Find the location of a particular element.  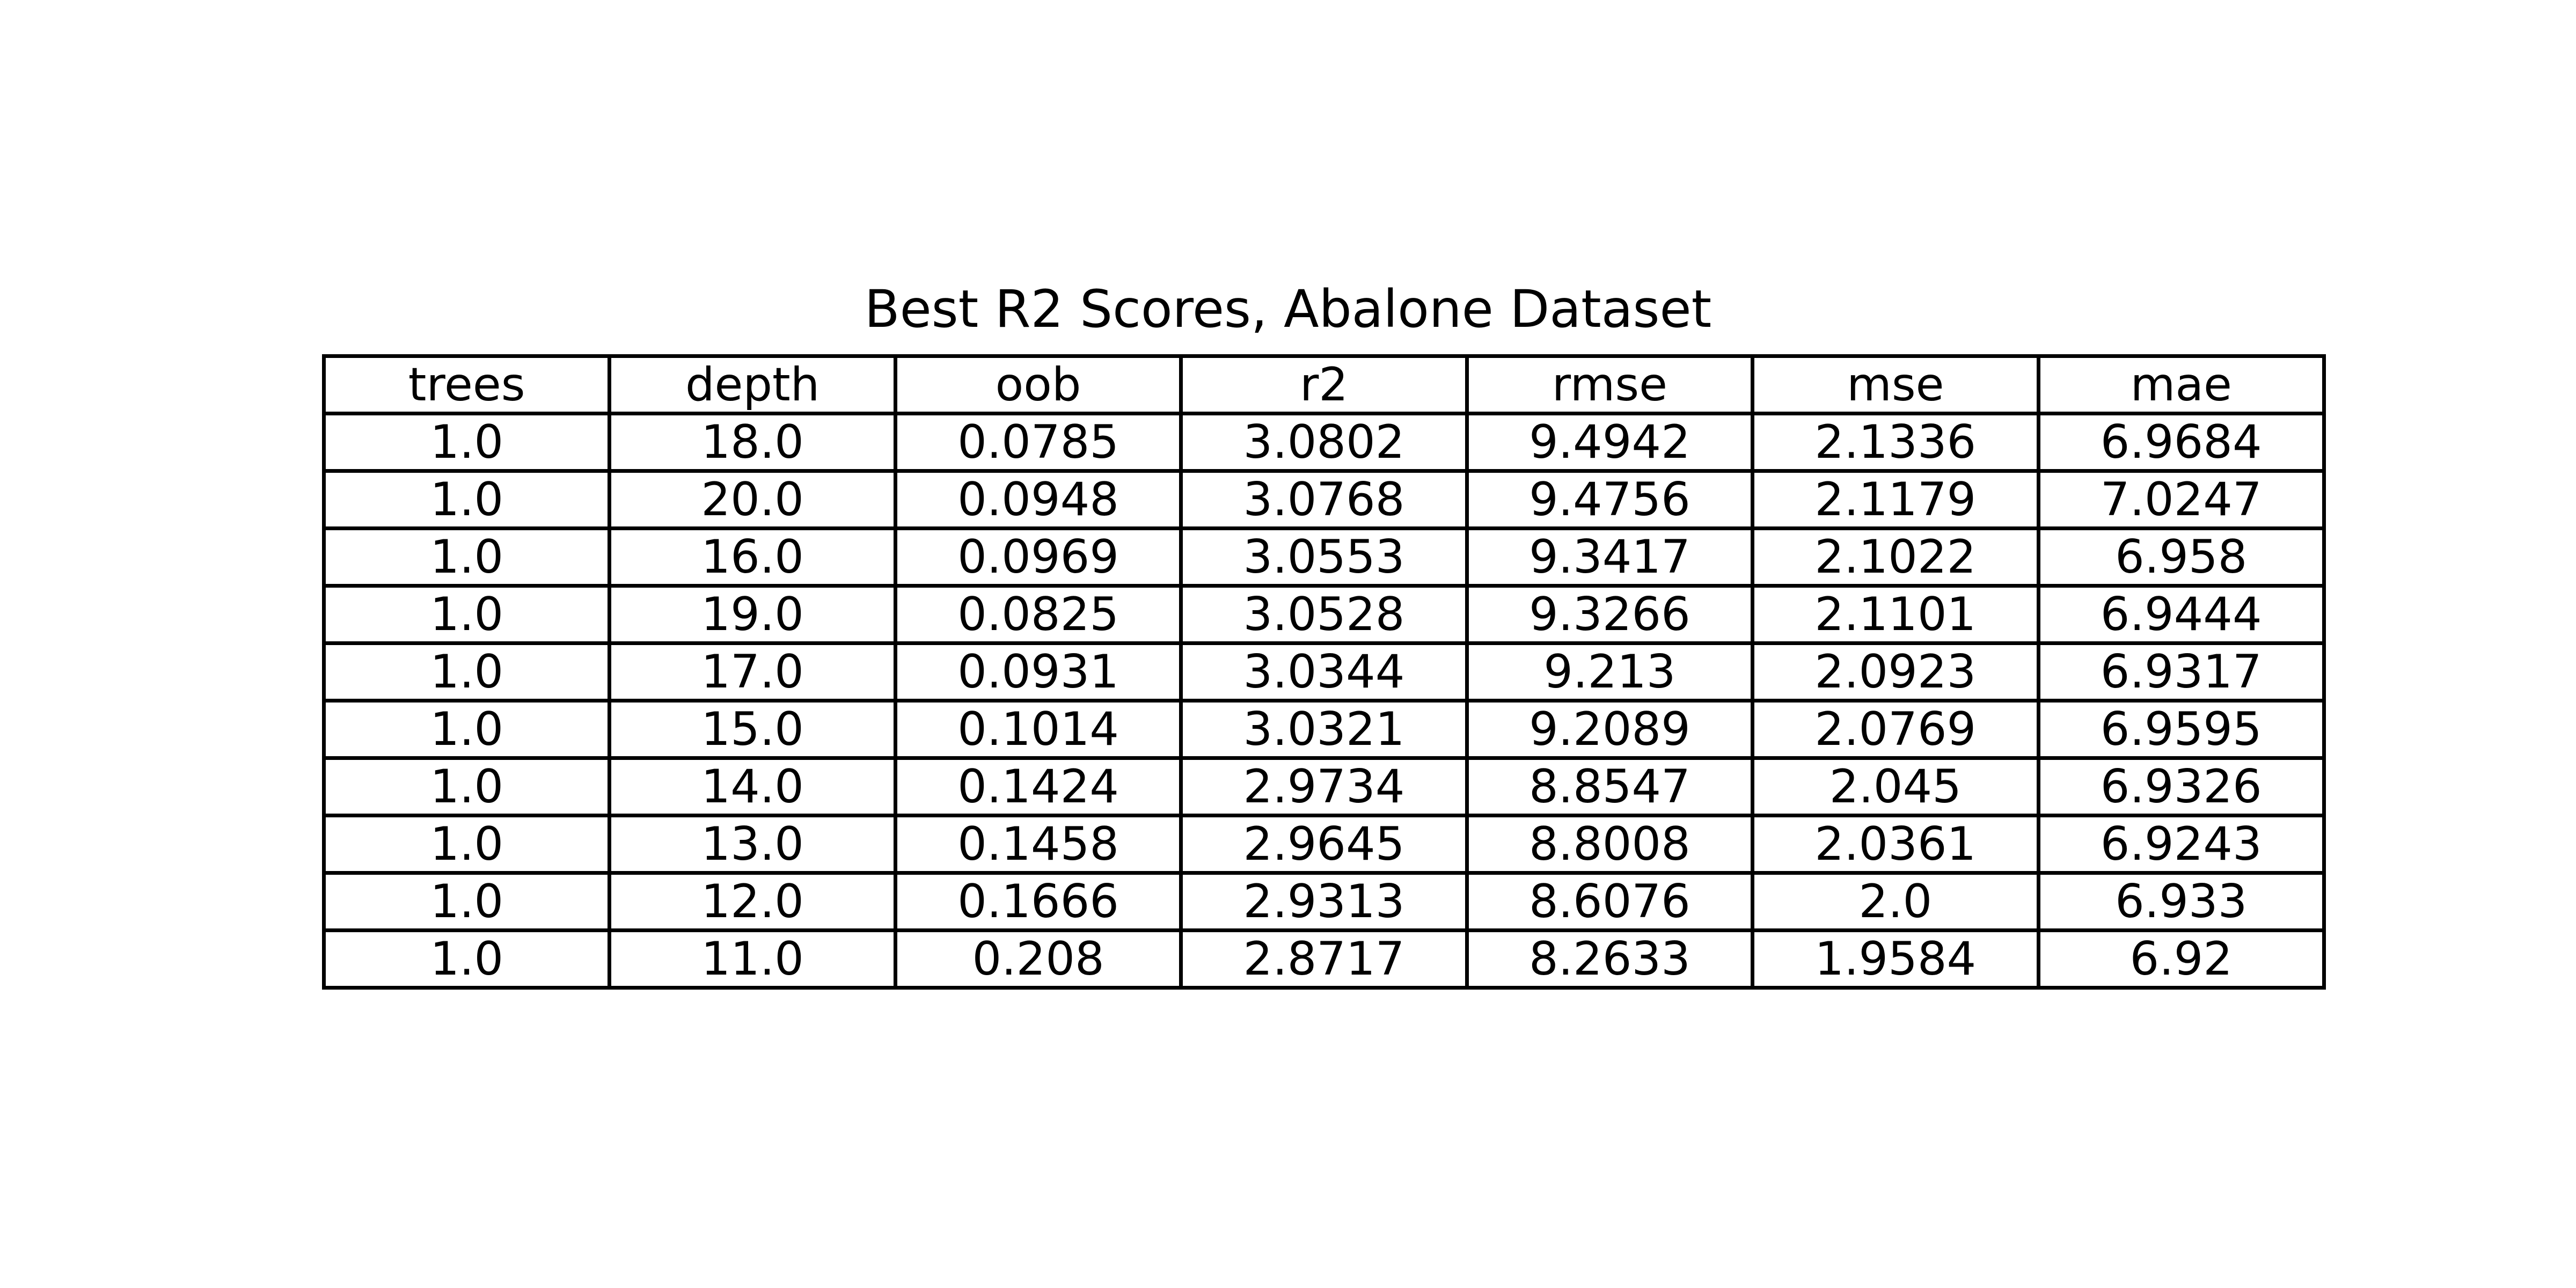

table-cell-r2: 2.8717 is located at coordinates (1324, 959).